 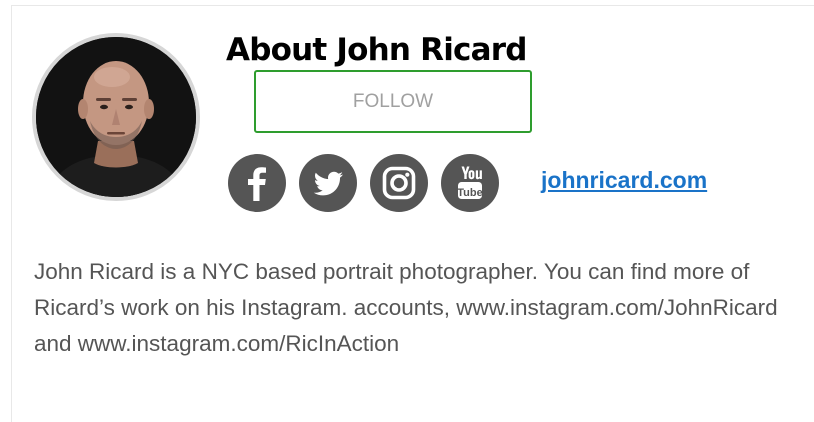 I want to click on portrait-image, so click(x=116, y=117).